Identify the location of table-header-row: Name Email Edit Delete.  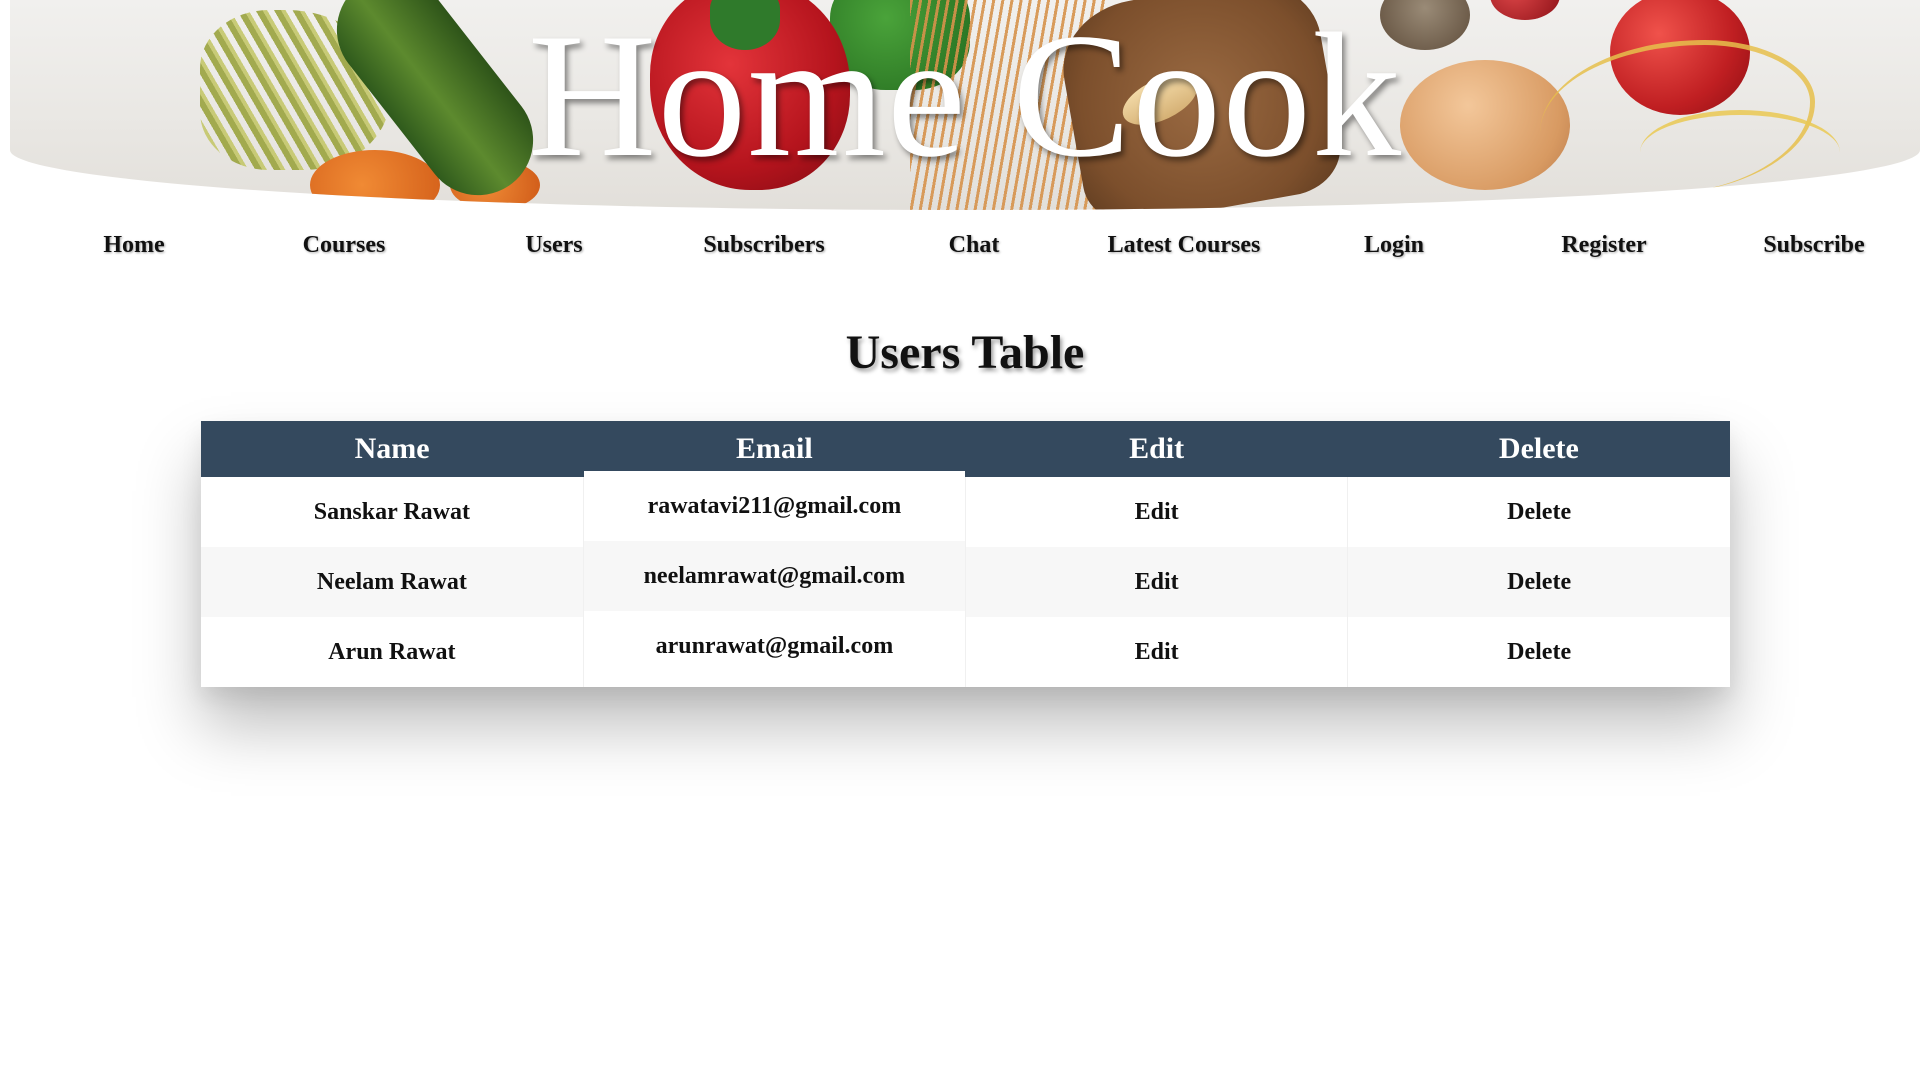
(965, 449).